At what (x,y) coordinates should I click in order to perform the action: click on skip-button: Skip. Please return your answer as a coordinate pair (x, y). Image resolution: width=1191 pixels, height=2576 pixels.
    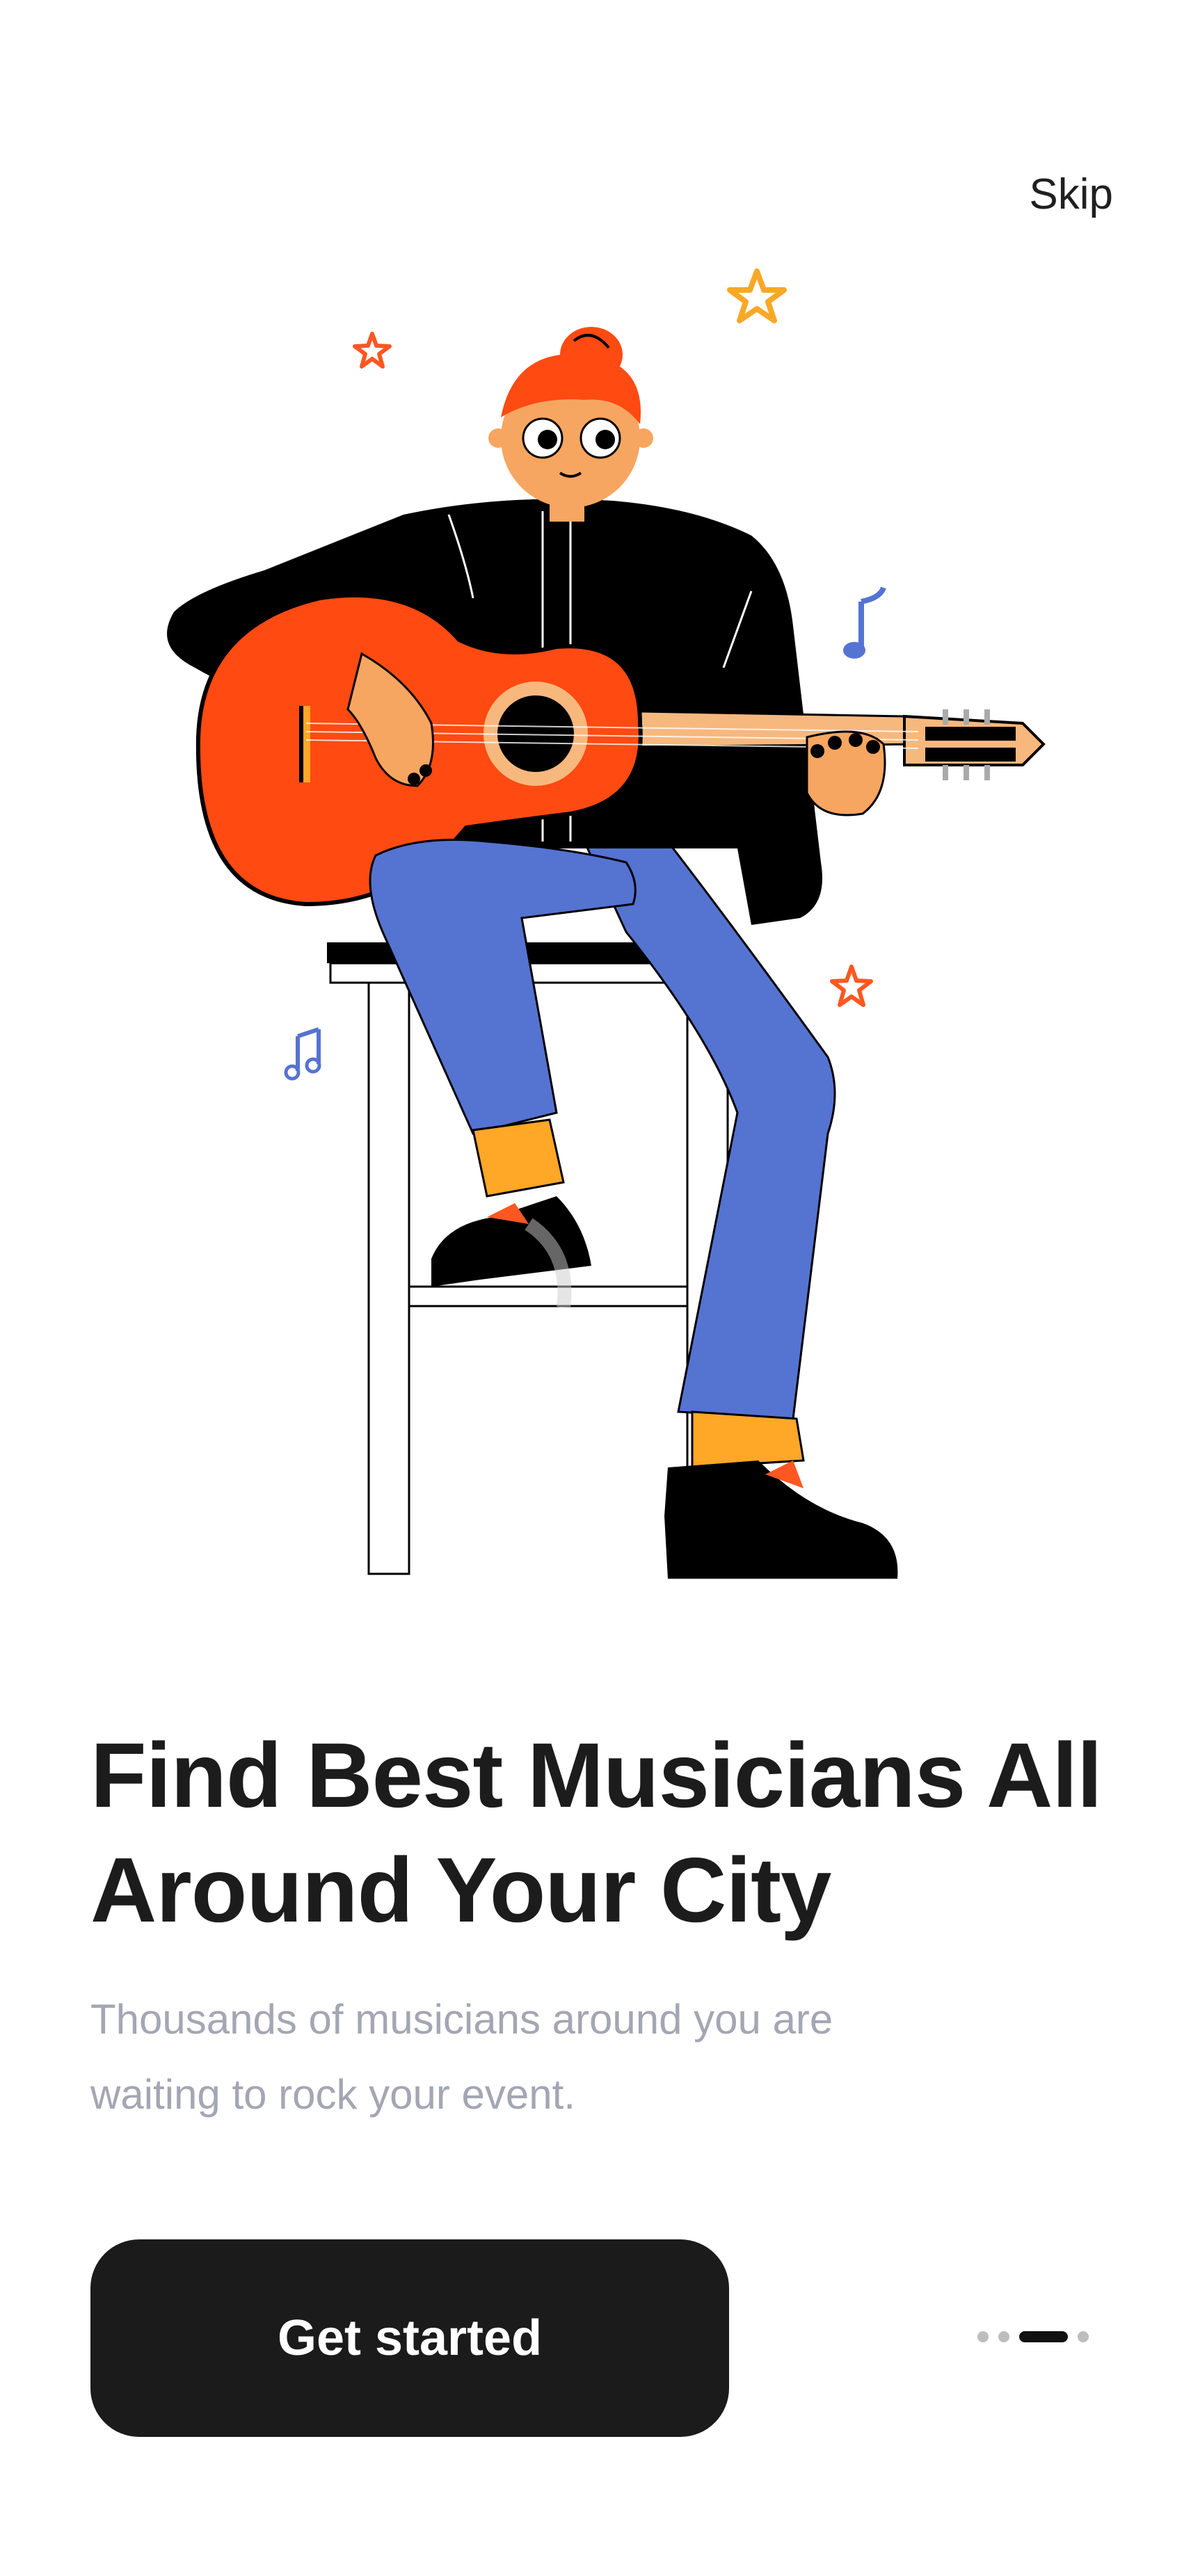
    Looking at the image, I should click on (1057, 195).